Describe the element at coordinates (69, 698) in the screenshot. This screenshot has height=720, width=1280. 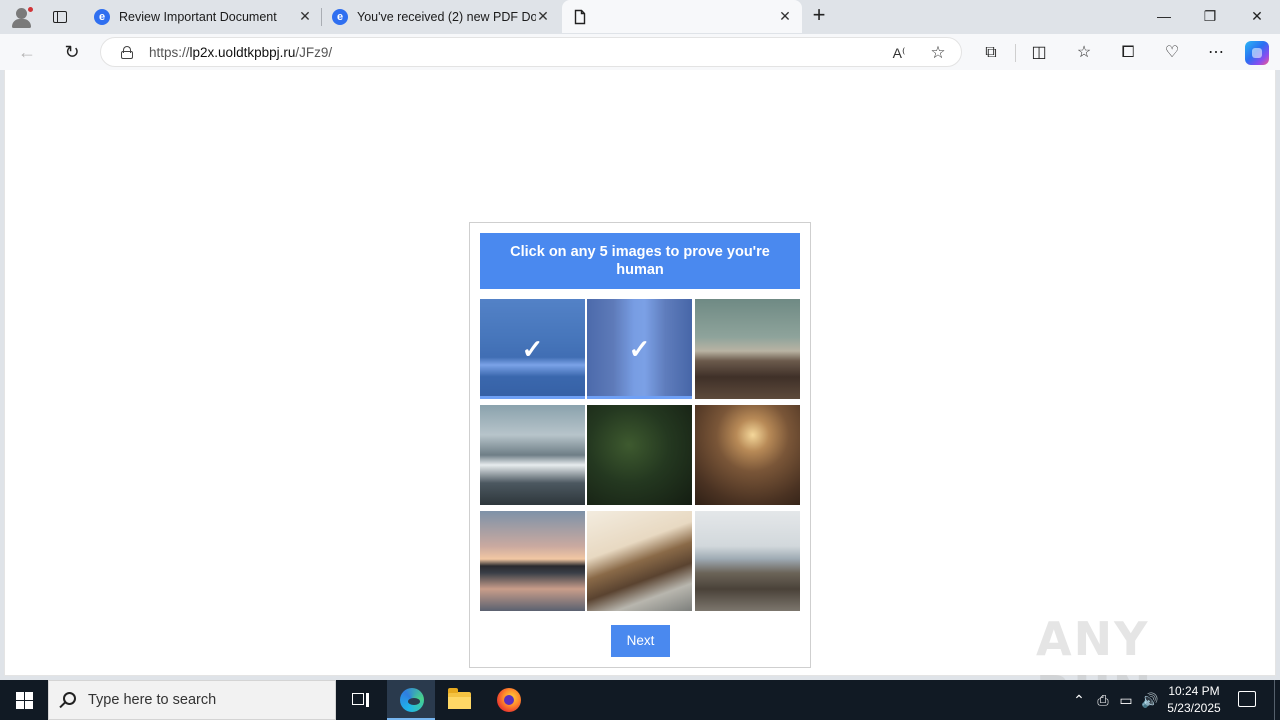
I see `search-icon` at that location.